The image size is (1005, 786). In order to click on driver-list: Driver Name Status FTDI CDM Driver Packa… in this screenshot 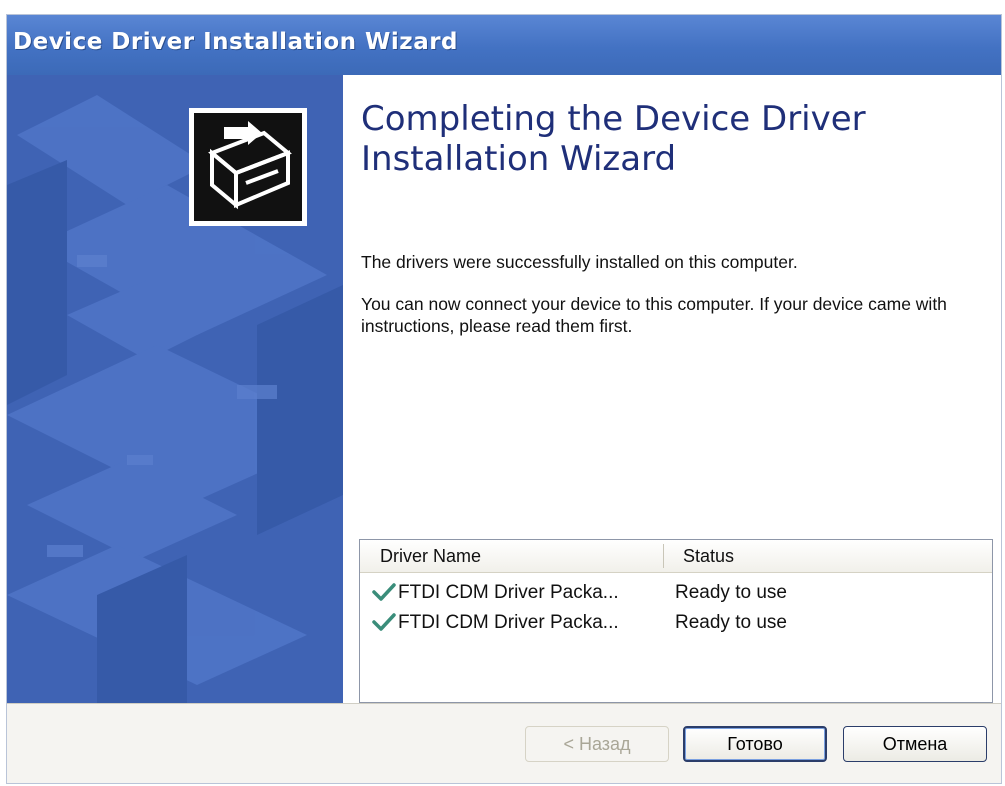, I will do `click(676, 621)`.